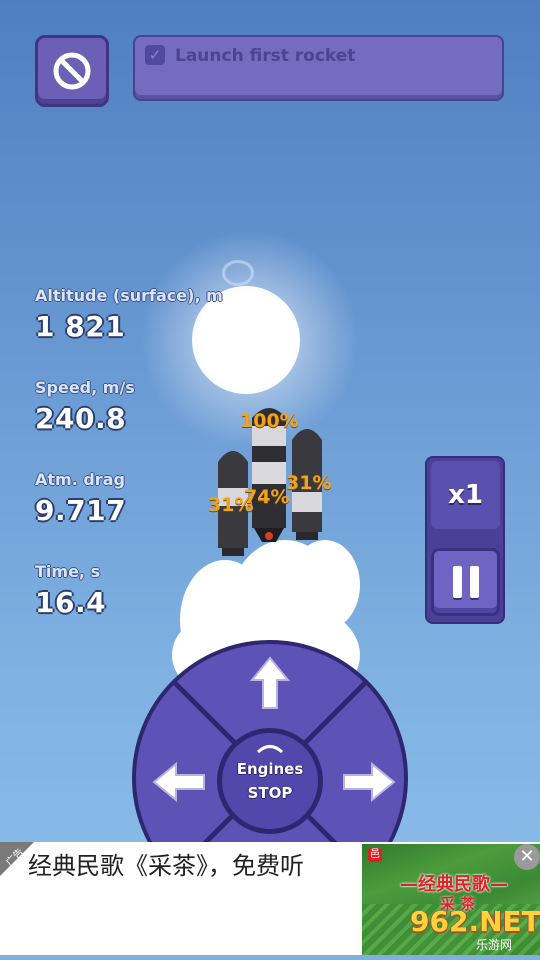  I want to click on ad-badge: 邑, so click(375, 855).